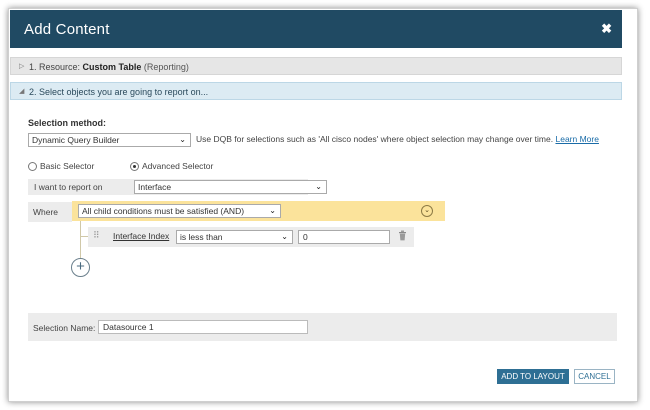  Describe the element at coordinates (234, 237) in the screenshot. I see `rule-operator-select: is less than ⌄` at that location.